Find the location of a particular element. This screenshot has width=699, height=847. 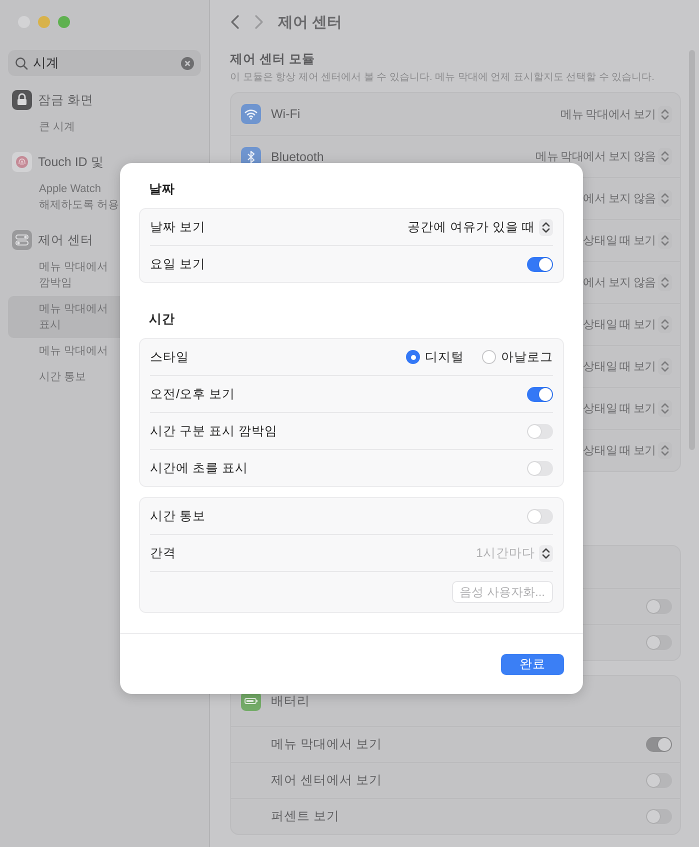

sidebar-label: 제어 센터 is located at coordinates (66, 240).